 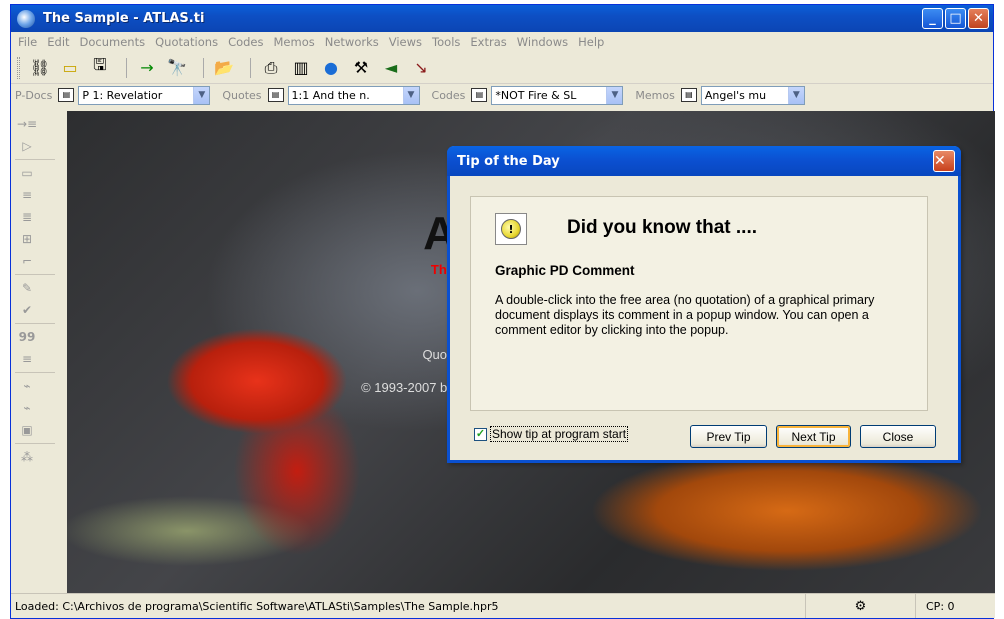 I want to click on code-quotation-icon: ≡, so click(x=27, y=195).